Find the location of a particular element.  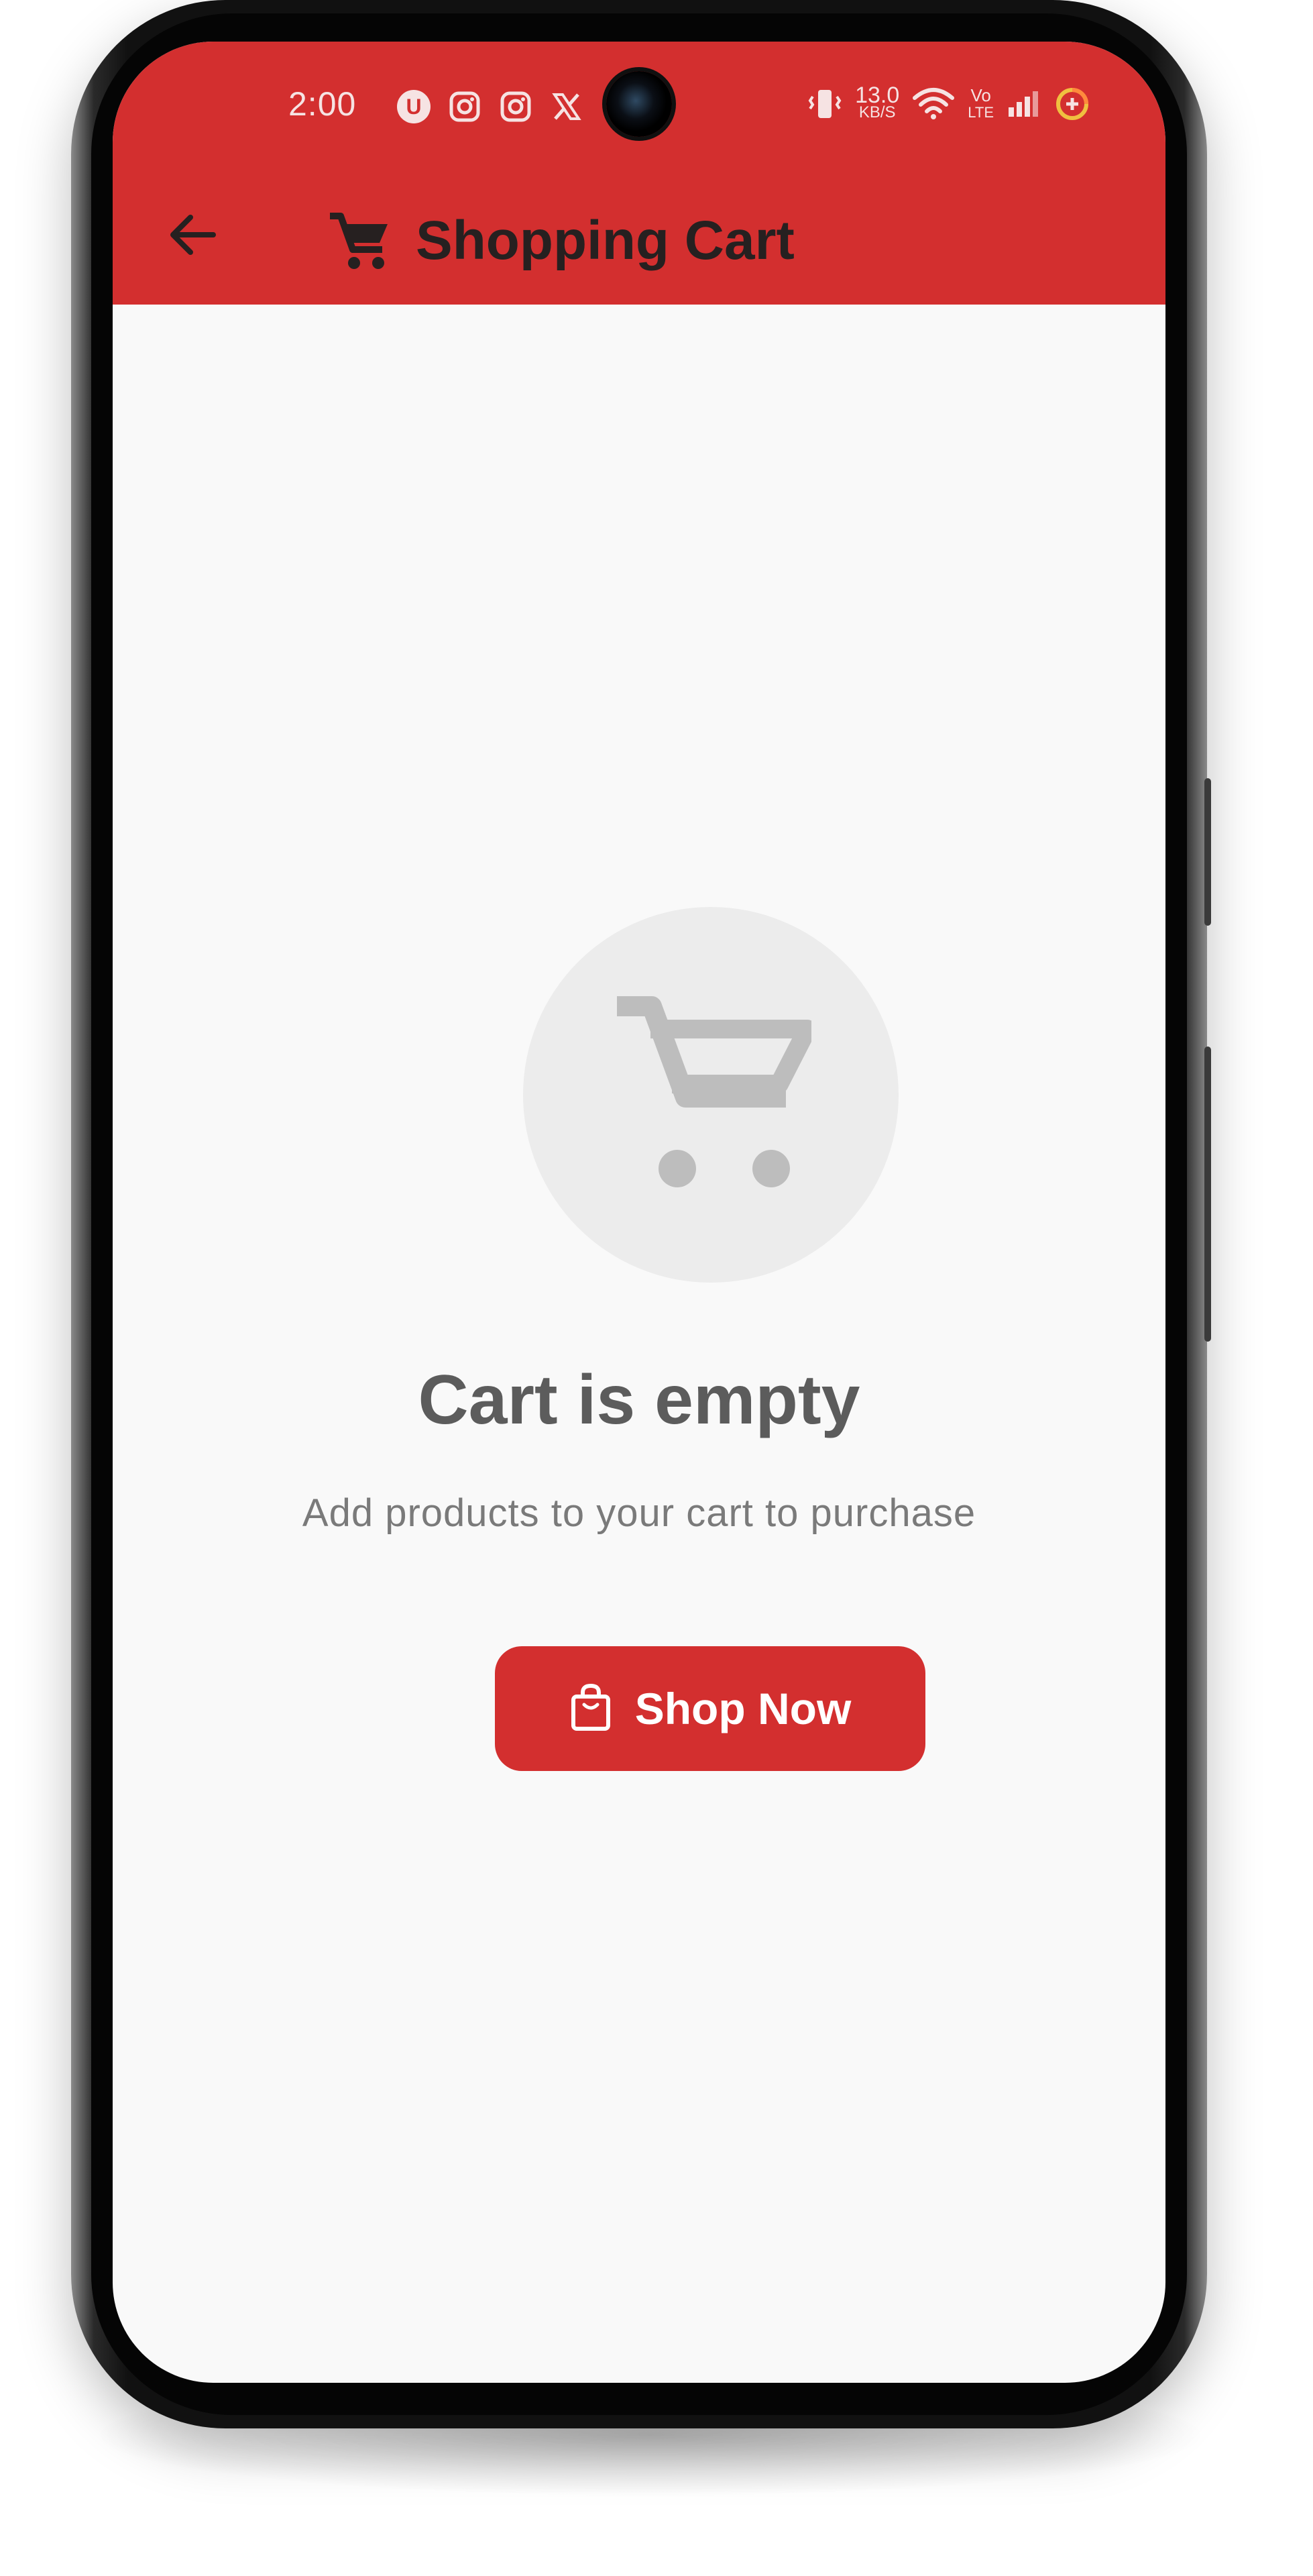

shop-now-button: Shop Now is located at coordinates (710, 1708).